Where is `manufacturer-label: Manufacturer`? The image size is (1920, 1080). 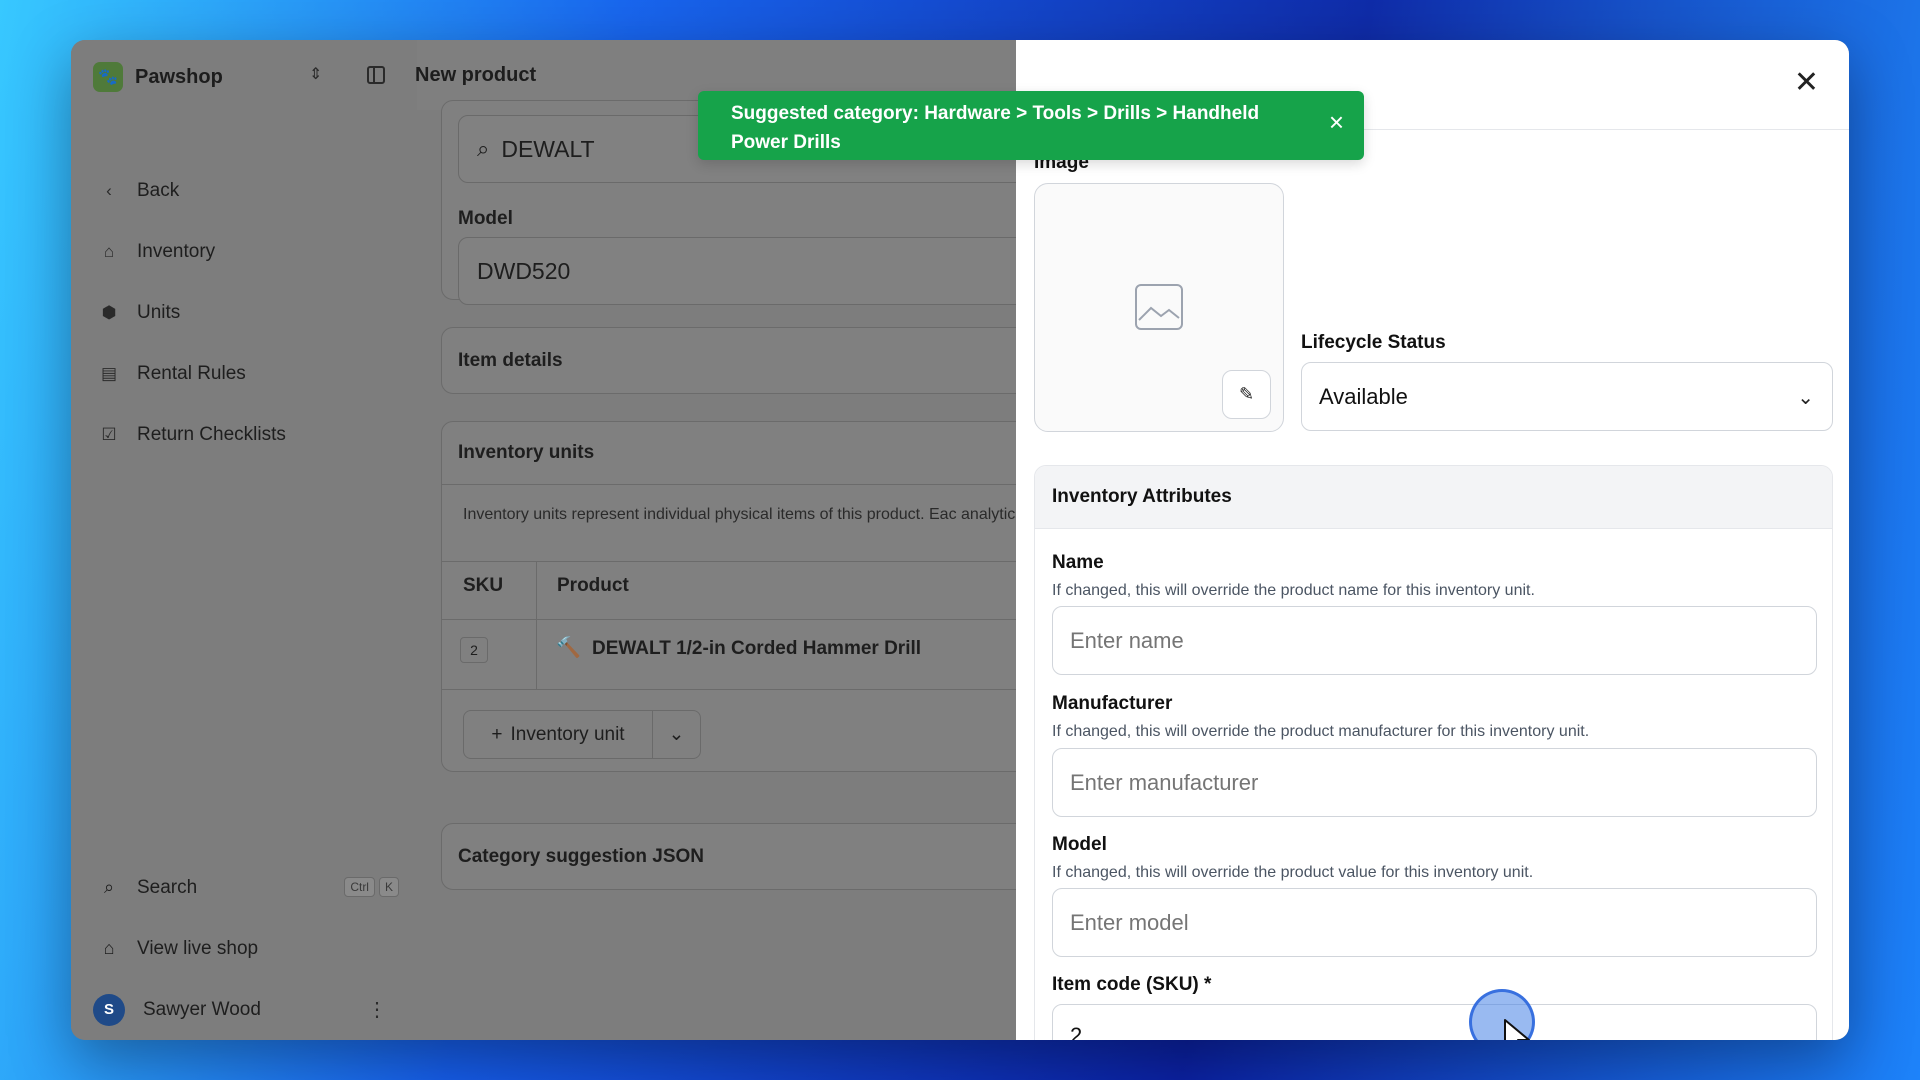 manufacturer-label: Manufacturer is located at coordinates (1112, 703).